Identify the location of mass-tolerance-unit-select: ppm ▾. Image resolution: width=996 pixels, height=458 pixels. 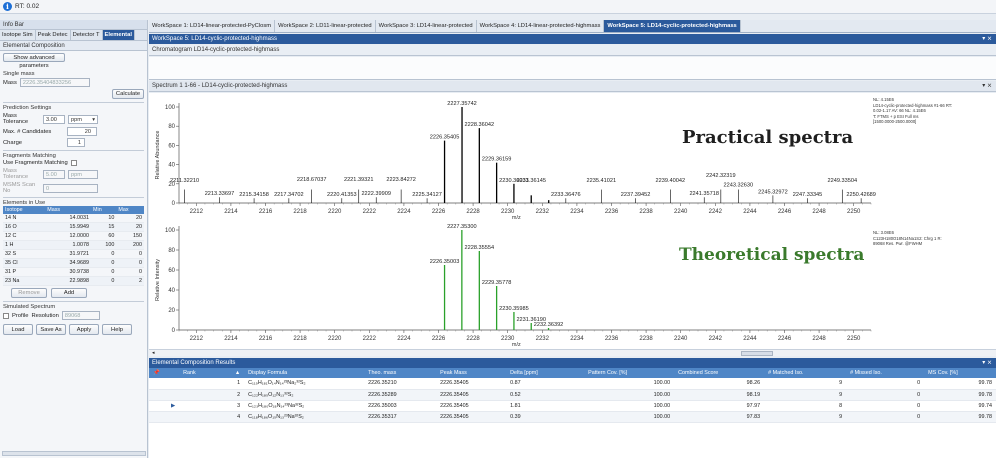
(83, 119).